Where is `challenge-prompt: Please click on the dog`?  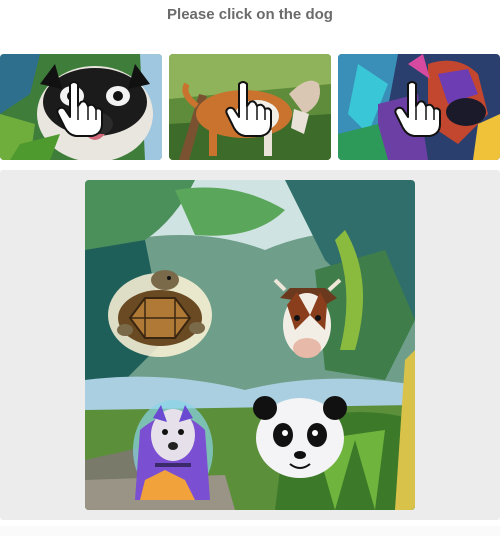
challenge-prompt: Please click on the dog is located at coordinates (250, 14).